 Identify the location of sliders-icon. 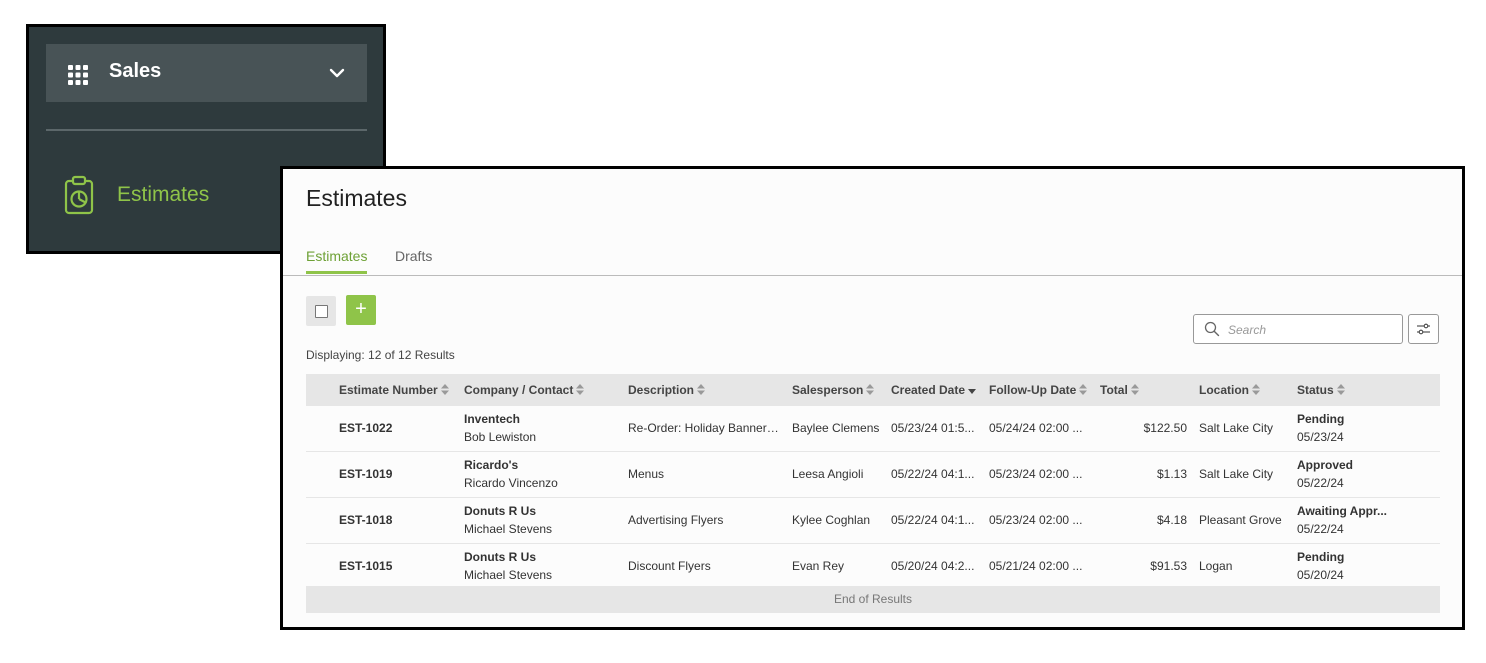
(1423, 329).